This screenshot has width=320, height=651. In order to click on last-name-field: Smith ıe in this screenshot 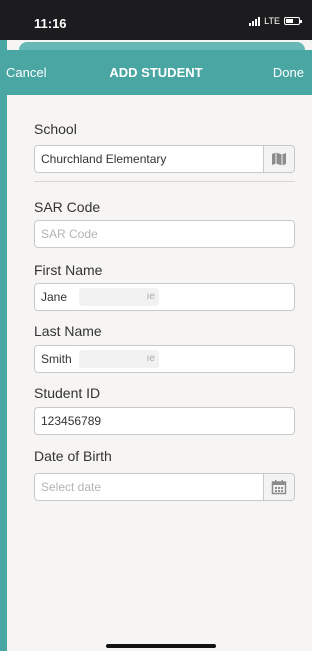, I will do `click(164, 359)`.